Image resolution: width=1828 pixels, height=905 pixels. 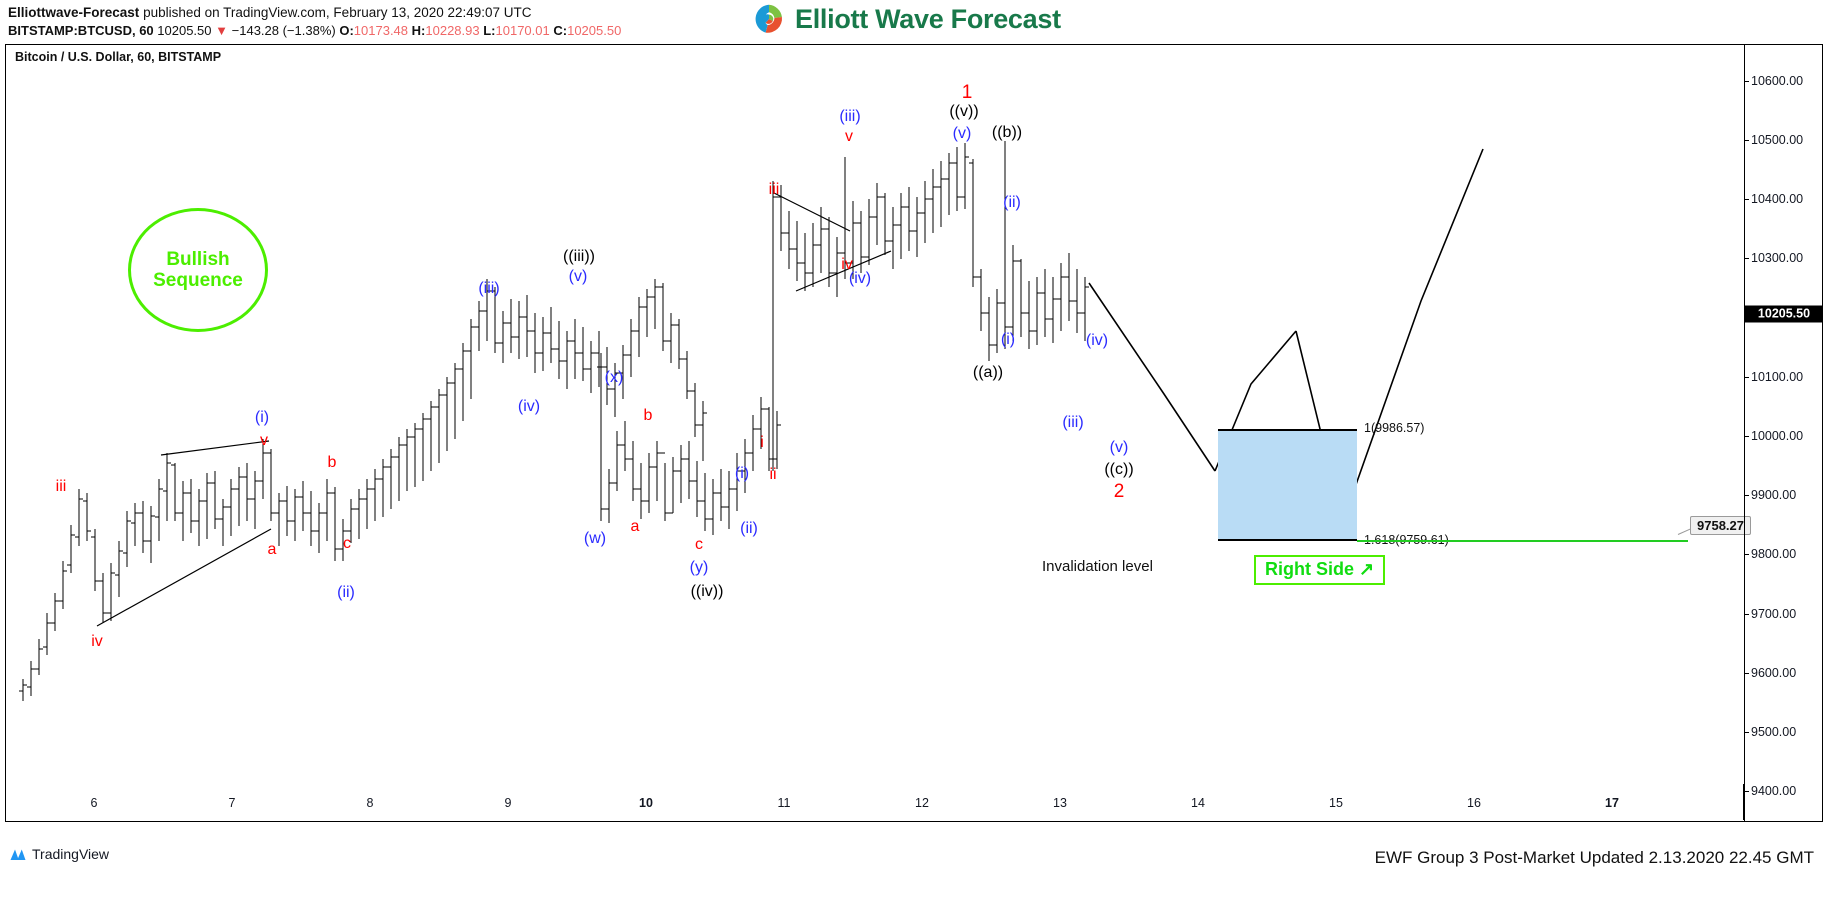 What do you see at coordinates (61, 486) in the screenshot?
I see `wave-label: iii` at bounding box center [61, 486].